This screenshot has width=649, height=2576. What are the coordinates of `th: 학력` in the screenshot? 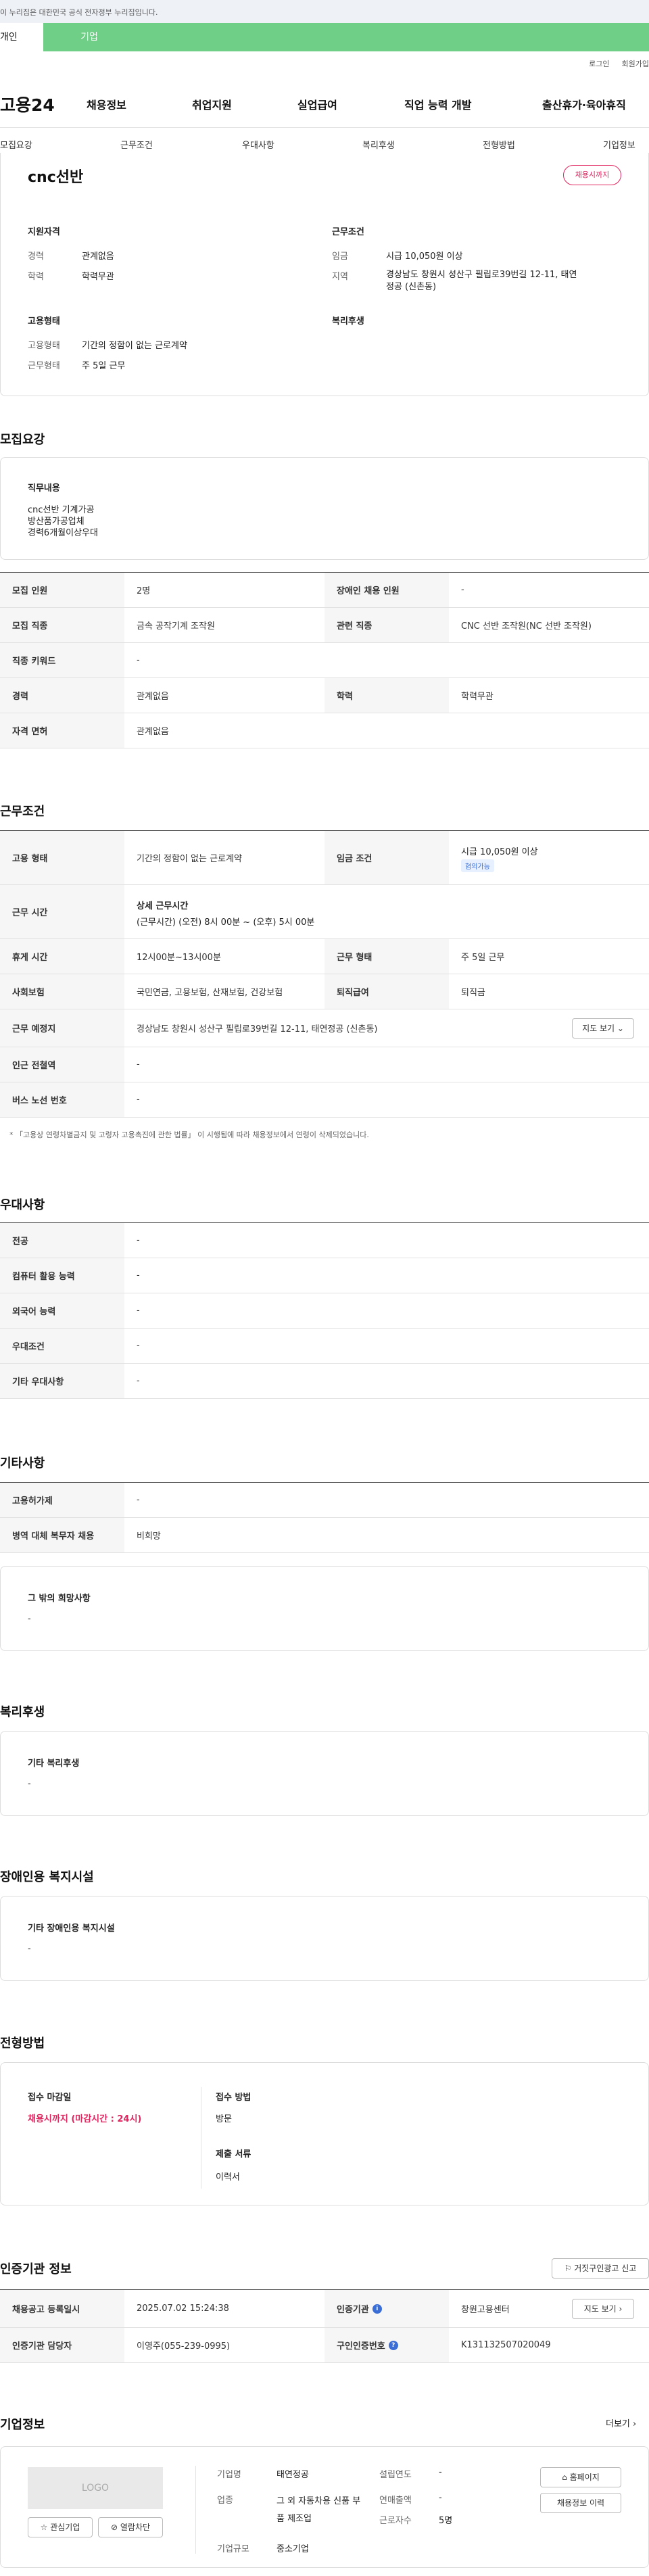 It's located at (386, 695).